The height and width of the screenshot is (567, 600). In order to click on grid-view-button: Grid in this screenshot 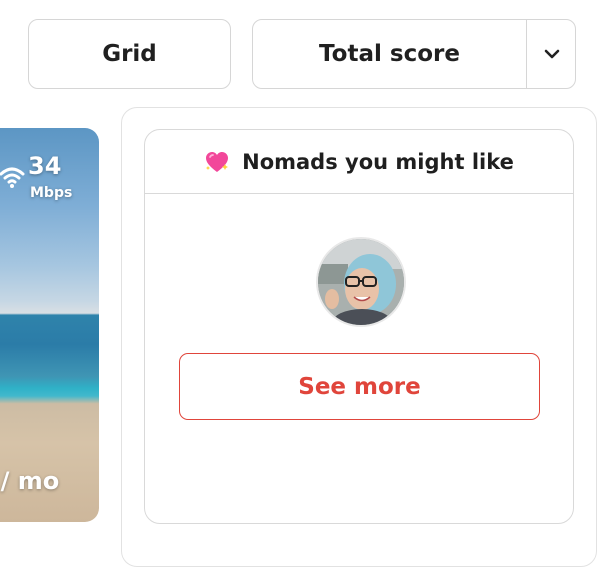, I will do `click(129, 54)`.